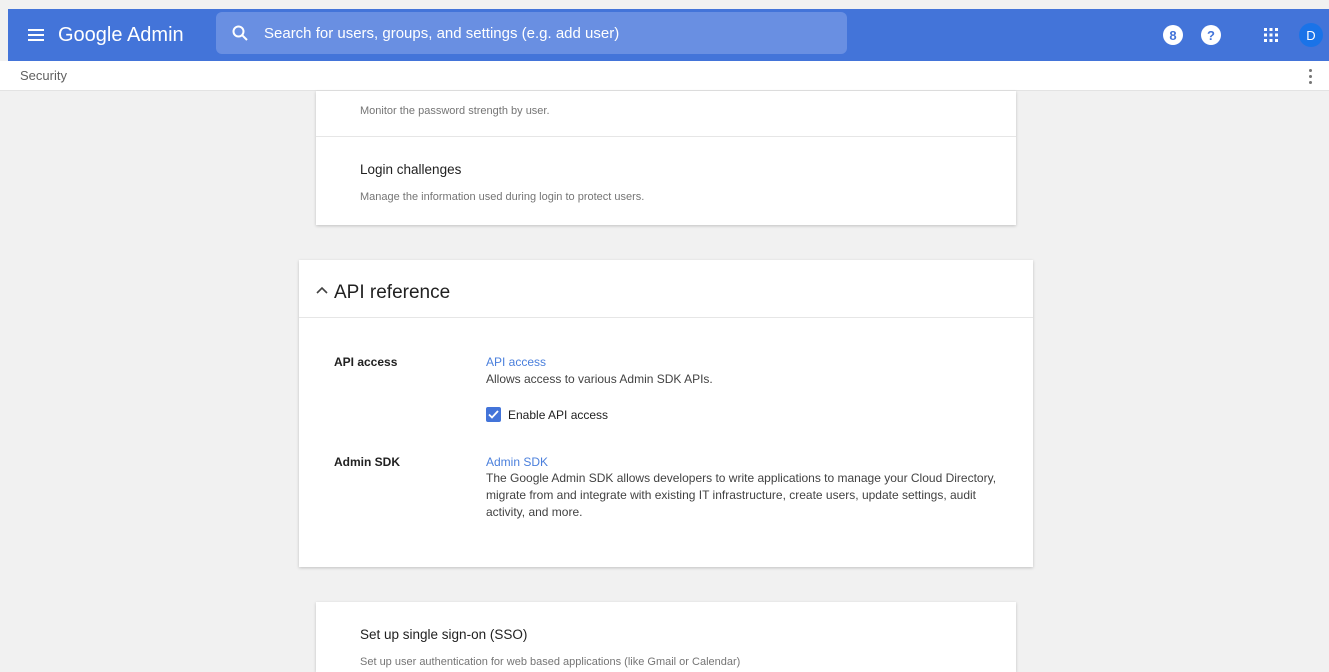  What do you see at coordinates (367, 462) in the screenshot?
I see `admin-sdk-label: Admin SDK` at bounding box center [367, 462].